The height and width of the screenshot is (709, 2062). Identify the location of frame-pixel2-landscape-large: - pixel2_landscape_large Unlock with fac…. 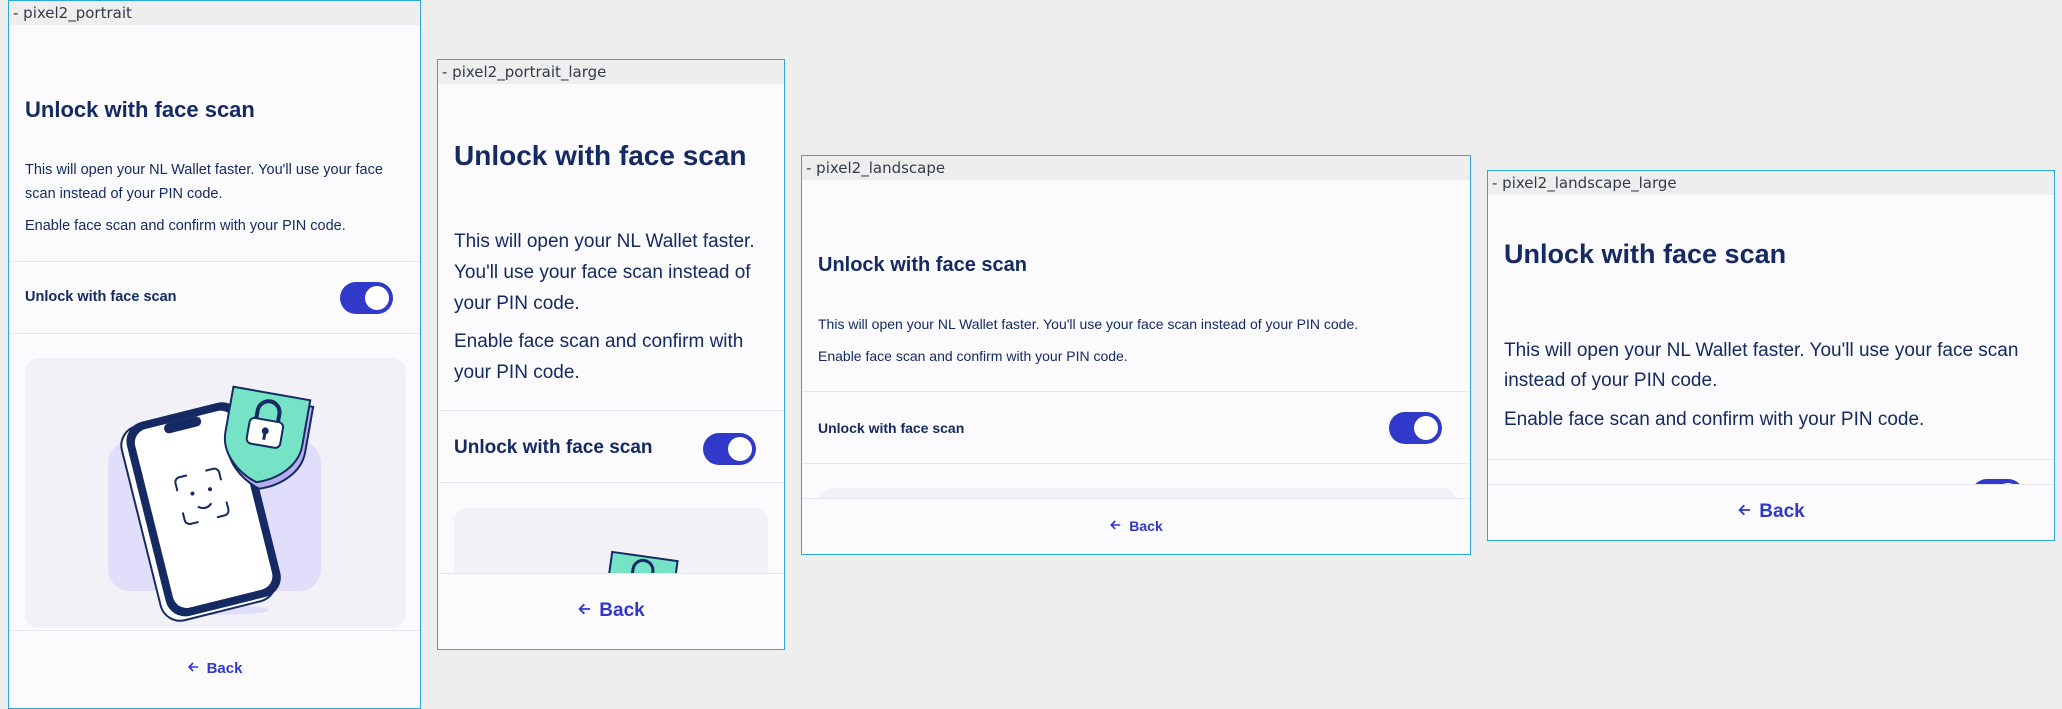
(1771, 355).